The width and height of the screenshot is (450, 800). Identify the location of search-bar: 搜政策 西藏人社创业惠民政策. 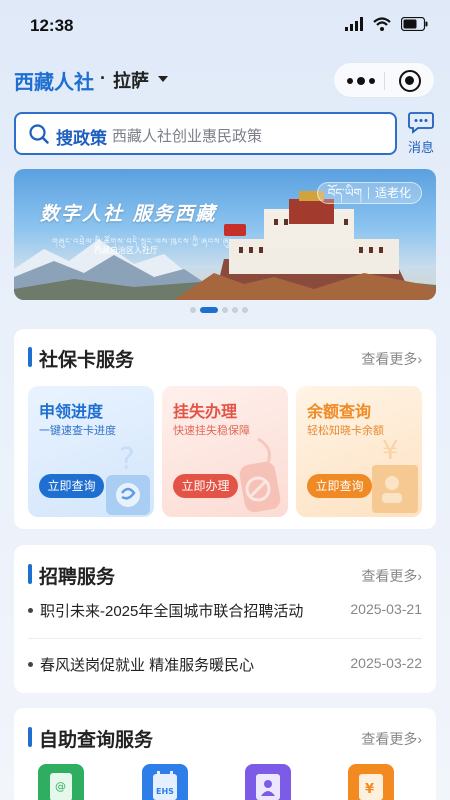
(205, 133).